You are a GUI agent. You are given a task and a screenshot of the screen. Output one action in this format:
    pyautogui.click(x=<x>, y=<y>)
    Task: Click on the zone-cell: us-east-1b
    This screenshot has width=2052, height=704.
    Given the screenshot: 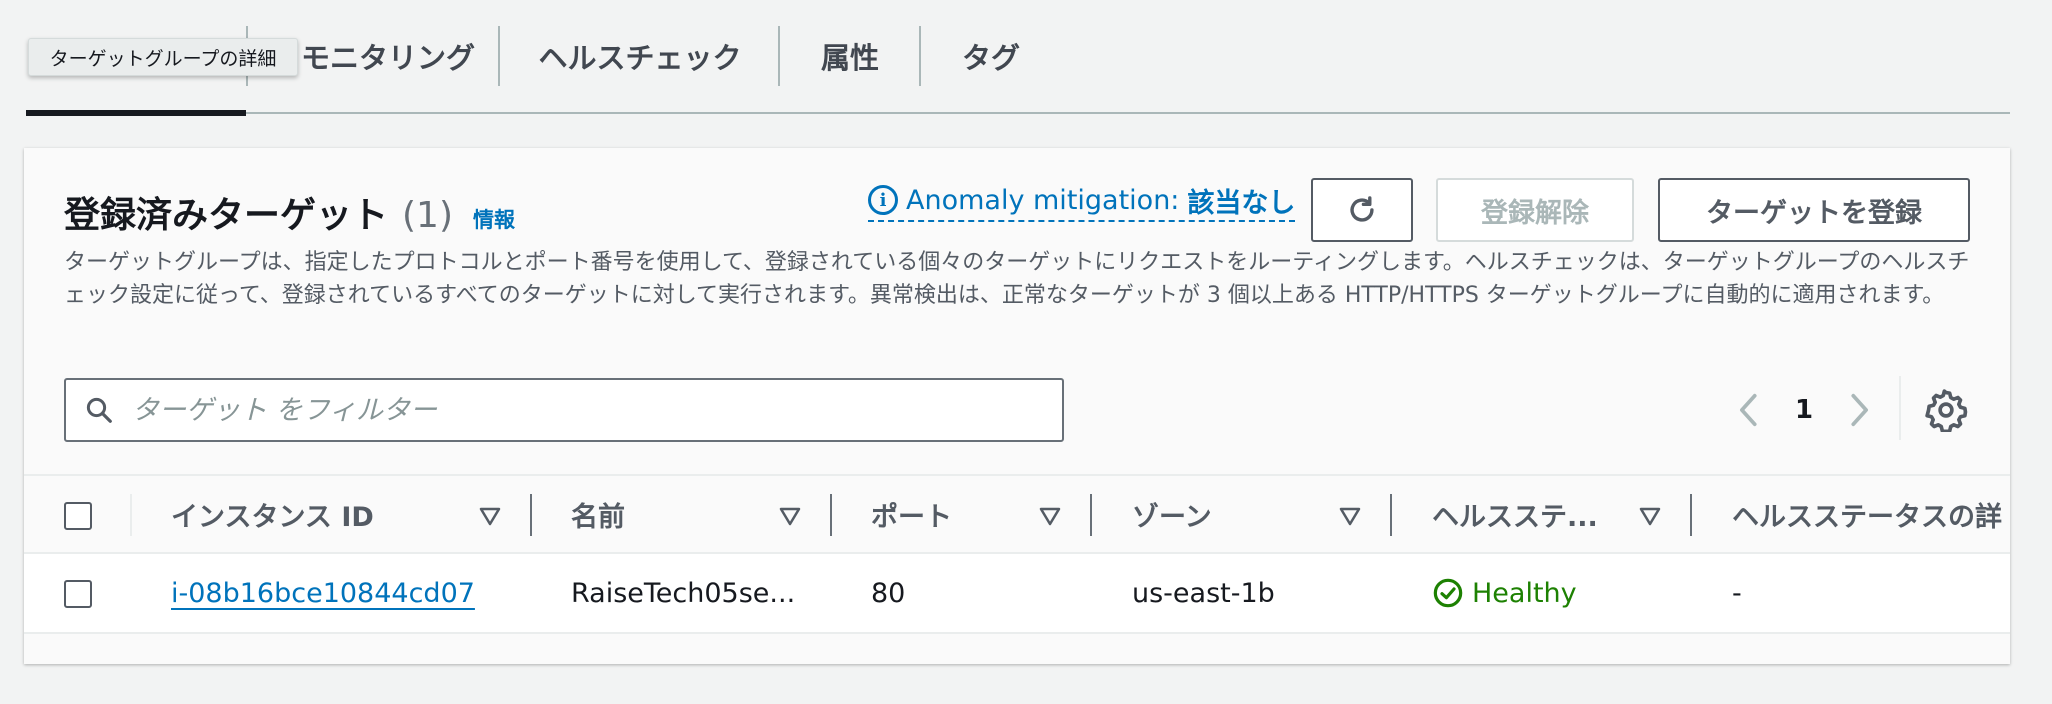 What is the action you would take?
    pyautogui.click(x=1203, y=593)
    